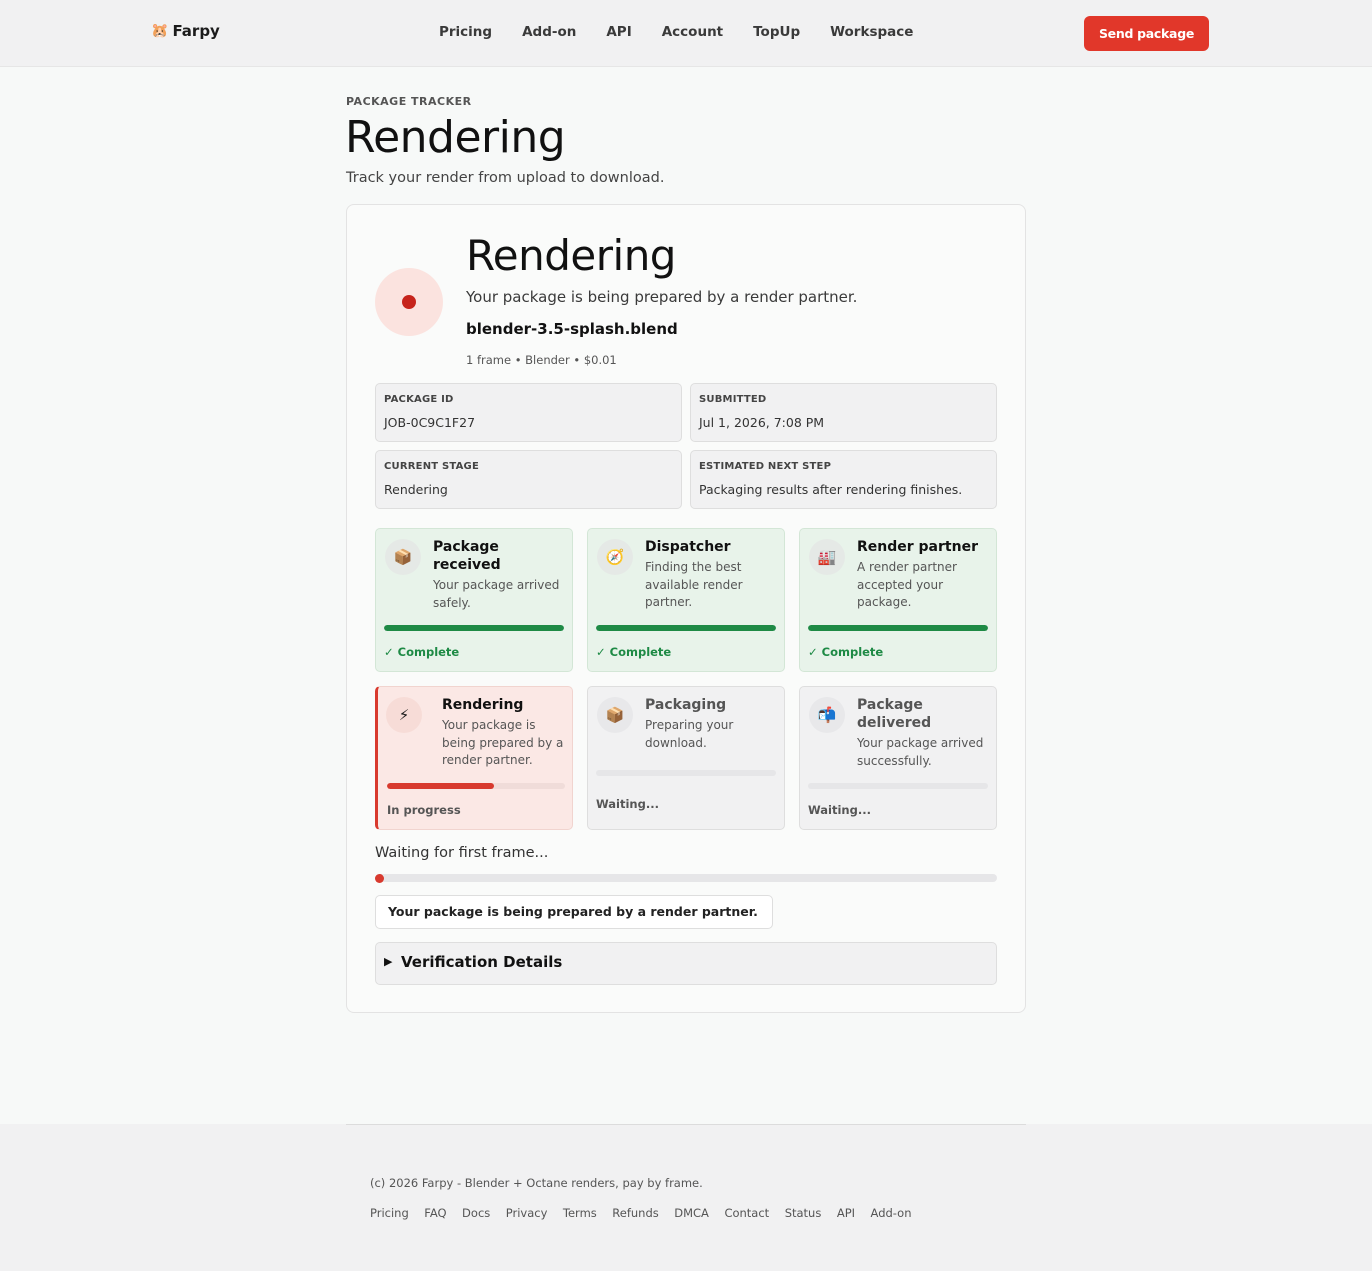 Image resolution: width=1372 pixels, height=1271 pixels. Describe the element at coordinates (871, 32) in the screenshot. I see `nav-link-workspace: Workspace` at that location.